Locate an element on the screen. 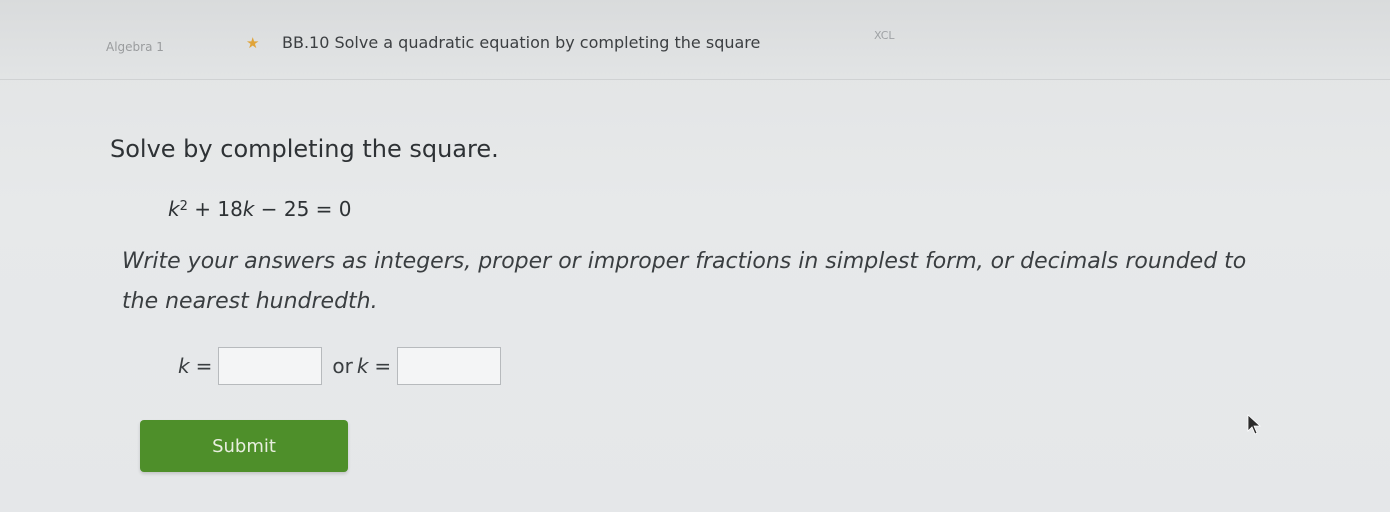 Image resolution: width=1390 pixels, height=512 pixels. equals-sign: = is located at coordinates (204, 366).